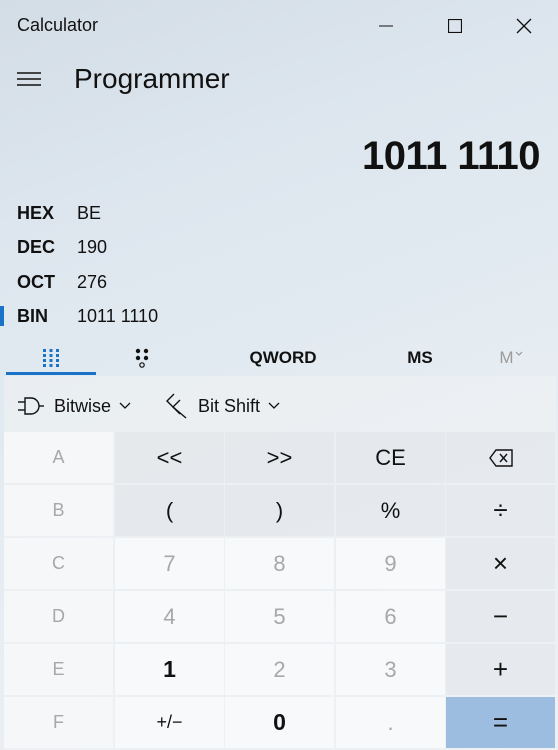 This screenshot has width=558, height=750. What do you see at coordinates (279, 510) in the screenshot?
I see `key-close-paren: )` at bounding box center [279, 510].